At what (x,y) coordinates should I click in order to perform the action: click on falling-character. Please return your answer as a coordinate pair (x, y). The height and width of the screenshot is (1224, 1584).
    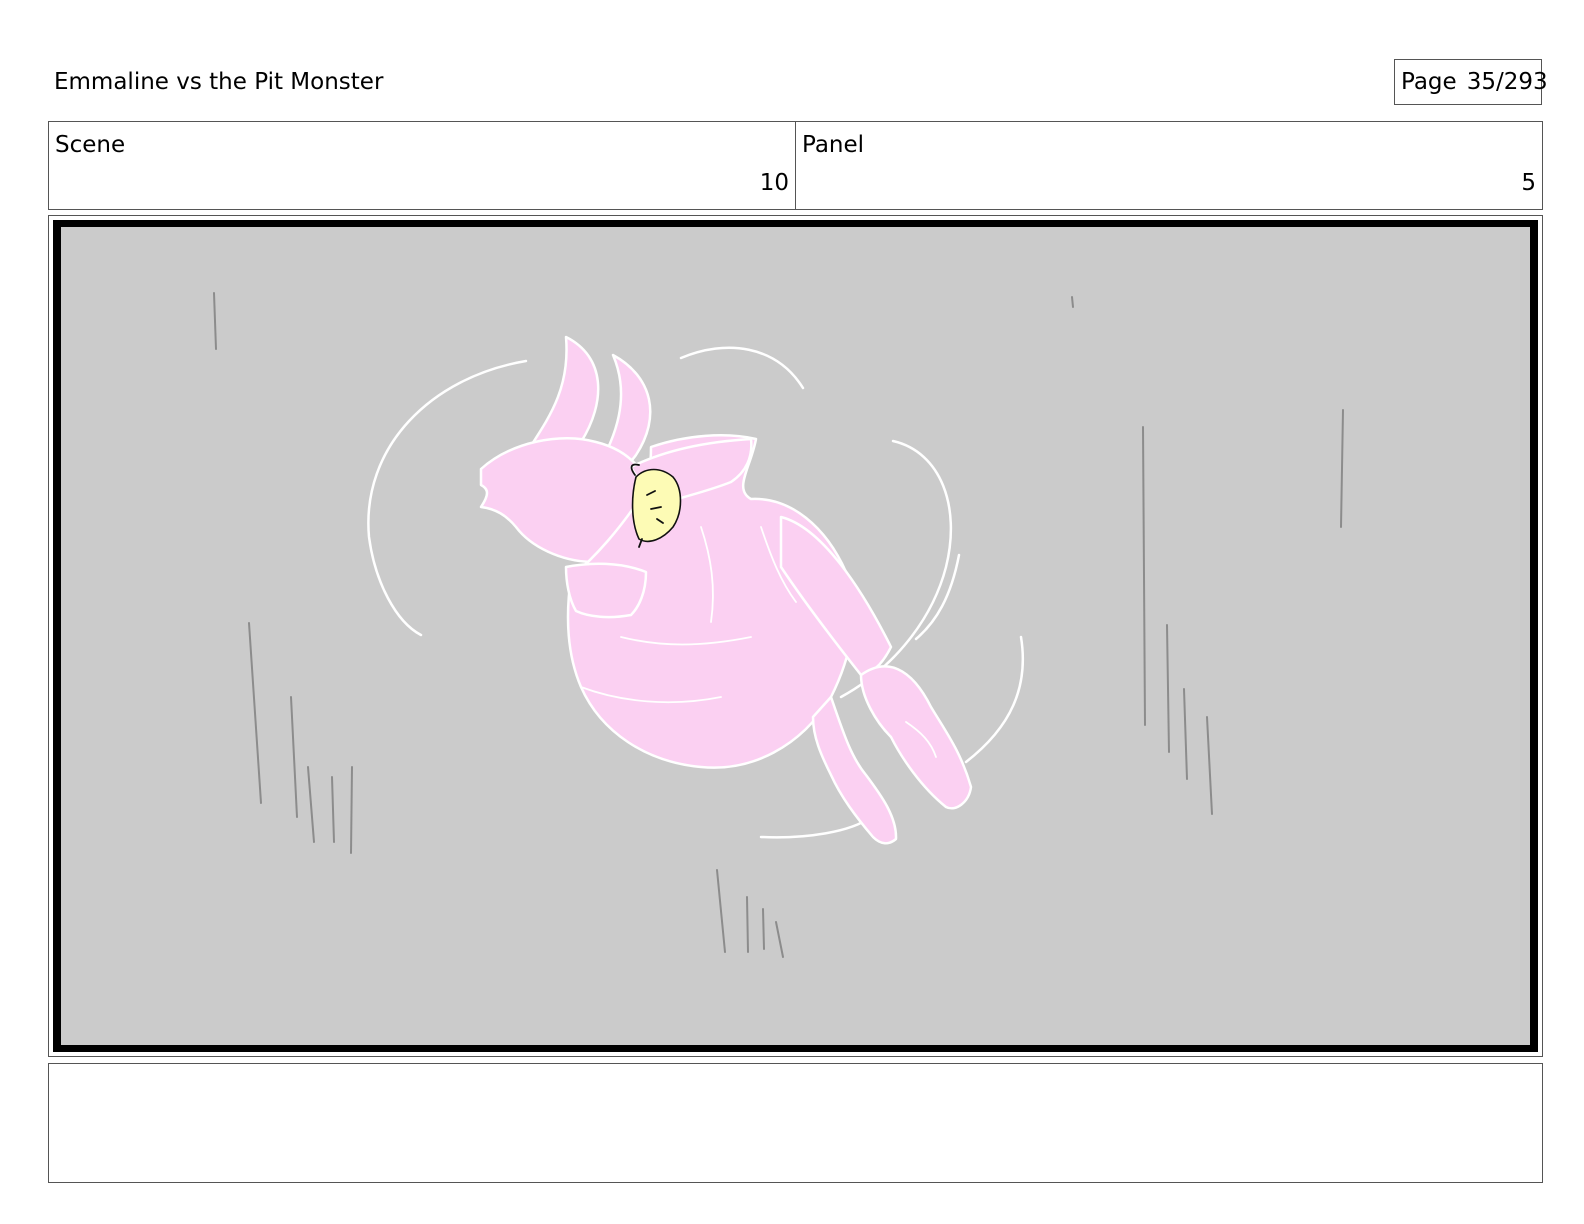
    Looking at the image, I should click on (726, 590).